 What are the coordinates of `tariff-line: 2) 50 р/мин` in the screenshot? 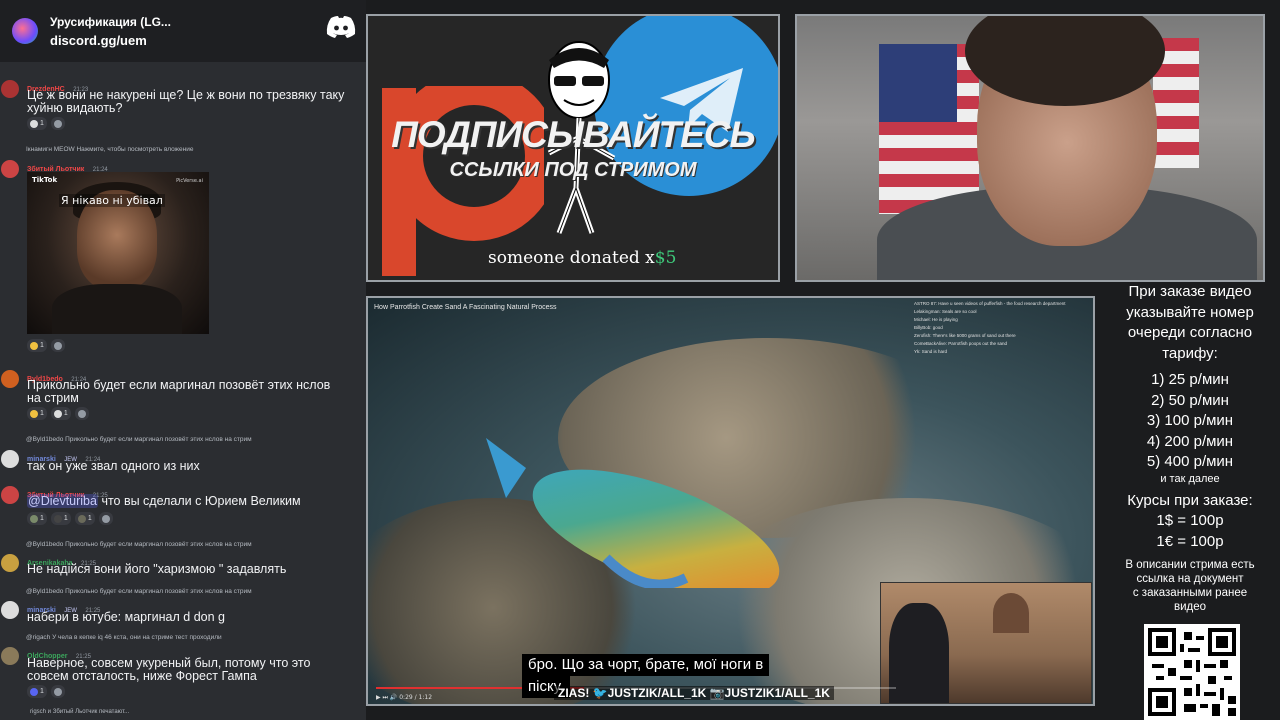 It's located at (1190, 400).